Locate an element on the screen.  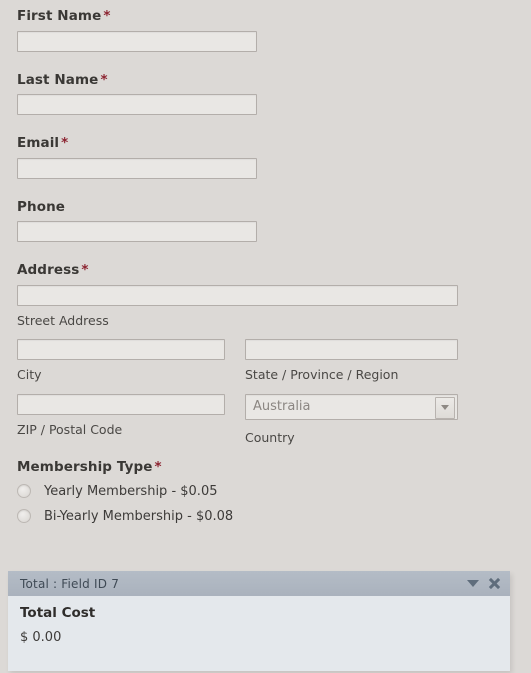
total-panel-title: Total : Field ID 7 is located at coordinates (70, 583).